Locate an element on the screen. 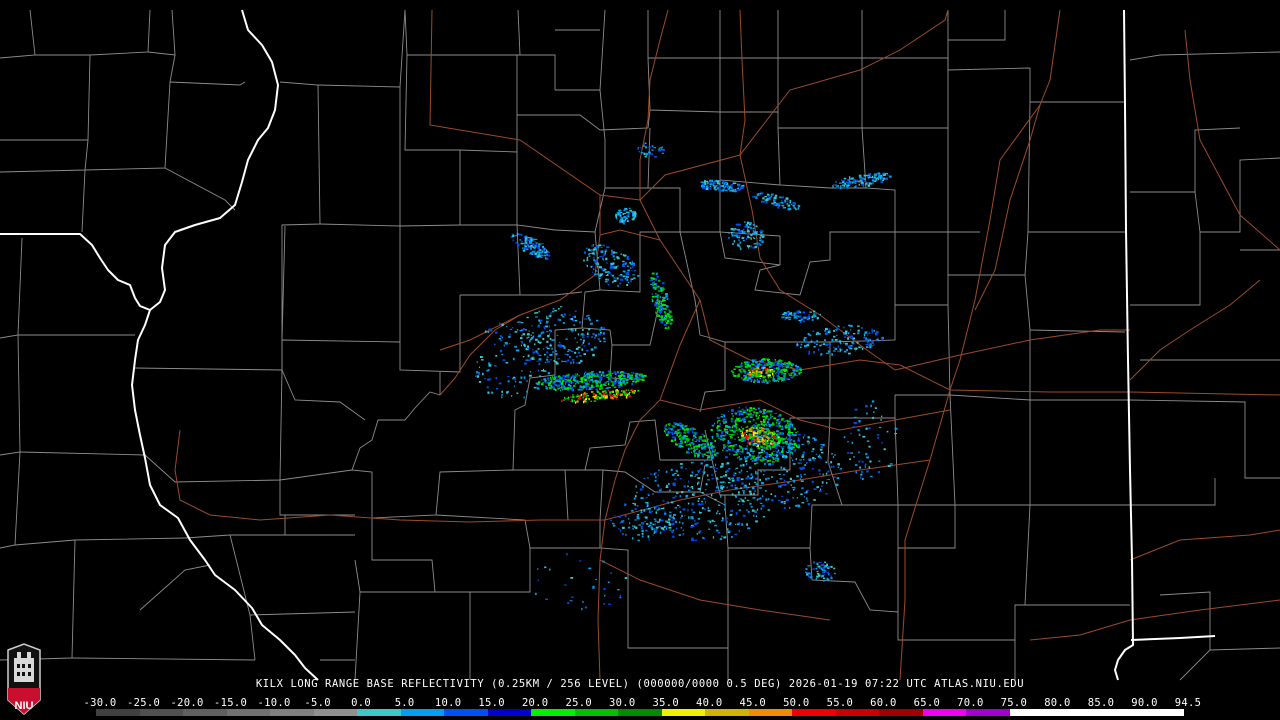  scale-label: 50.0 is located at coordinates (796, 703).